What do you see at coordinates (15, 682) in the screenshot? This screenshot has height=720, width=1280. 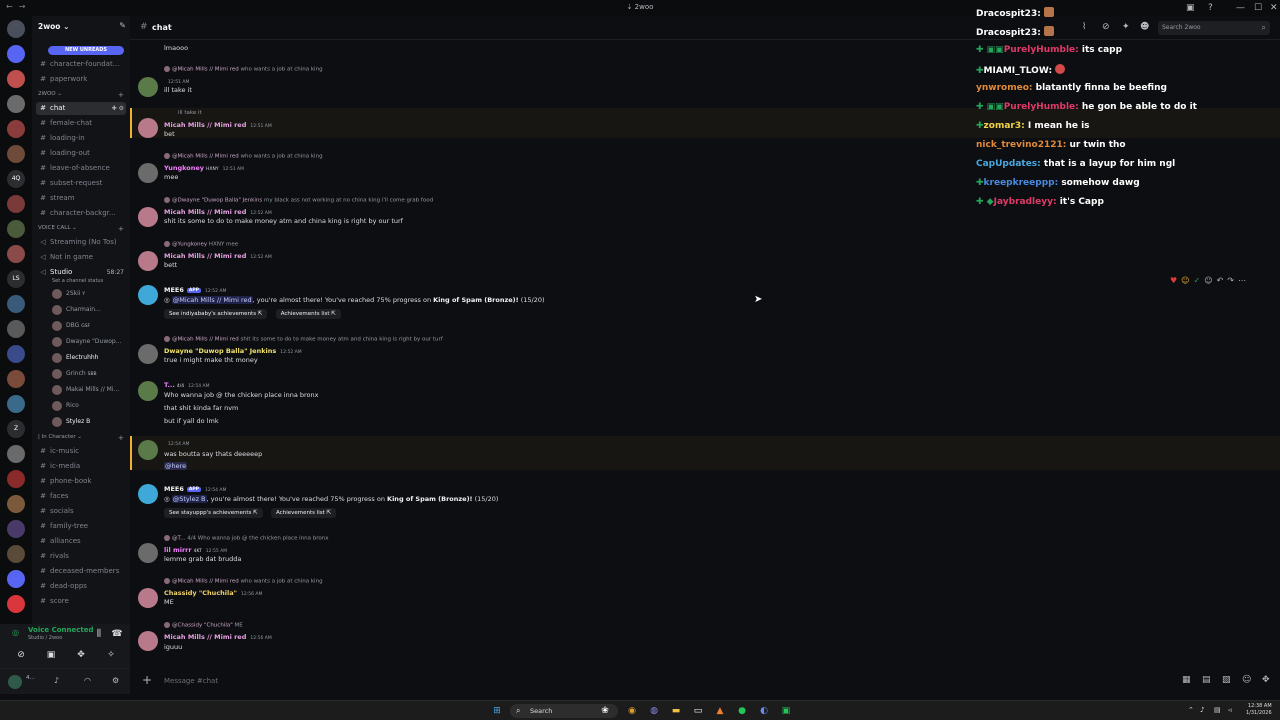 I see `user-avatar` at bounding box center [15, 682].